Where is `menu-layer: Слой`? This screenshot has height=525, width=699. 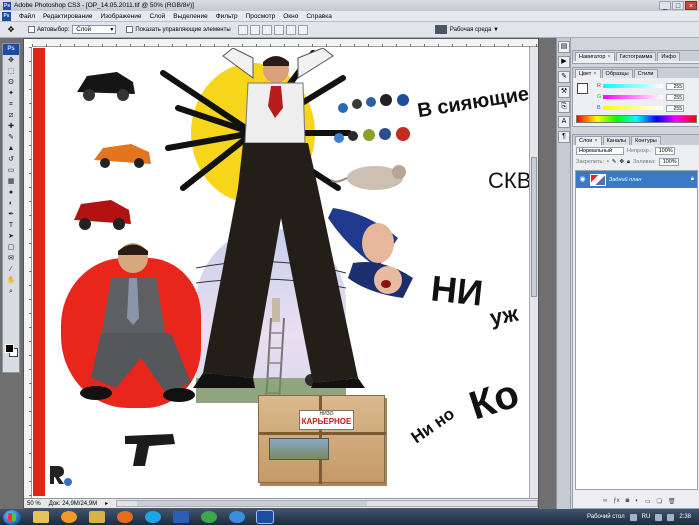 menu-layer: Слой is located at coordinates (157, 16).